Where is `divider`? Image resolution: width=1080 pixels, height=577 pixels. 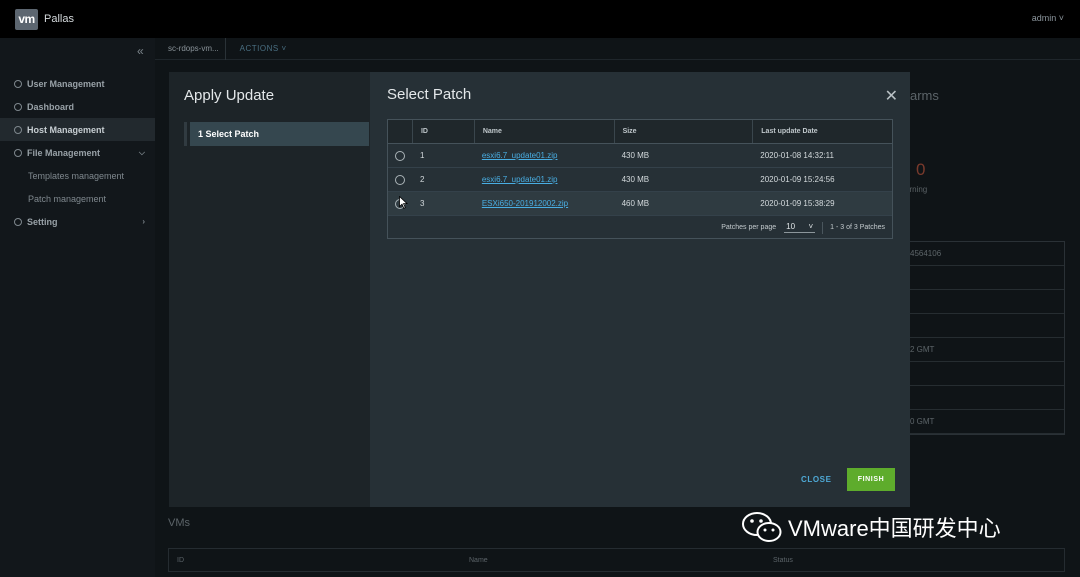
divider is located at coordinates (823, 227).